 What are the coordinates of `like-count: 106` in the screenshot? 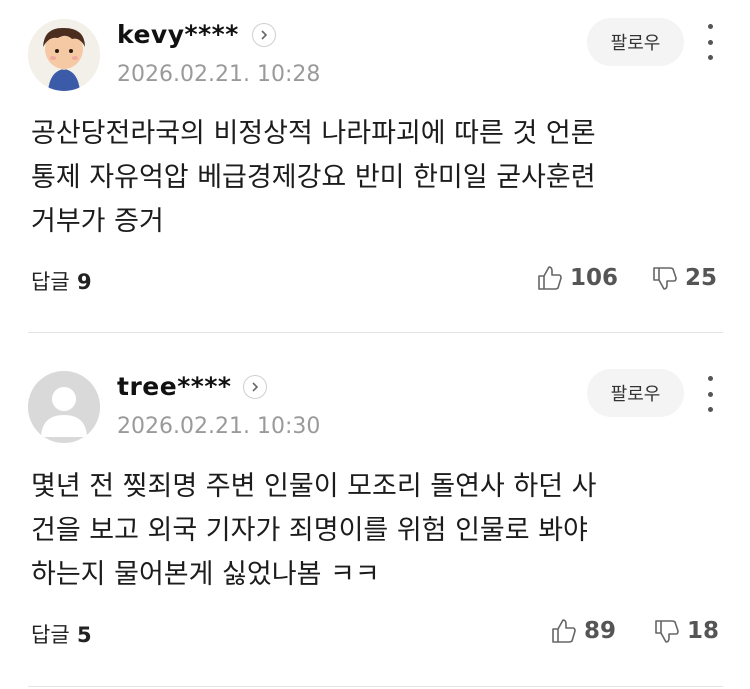 It's located at (594, 278).